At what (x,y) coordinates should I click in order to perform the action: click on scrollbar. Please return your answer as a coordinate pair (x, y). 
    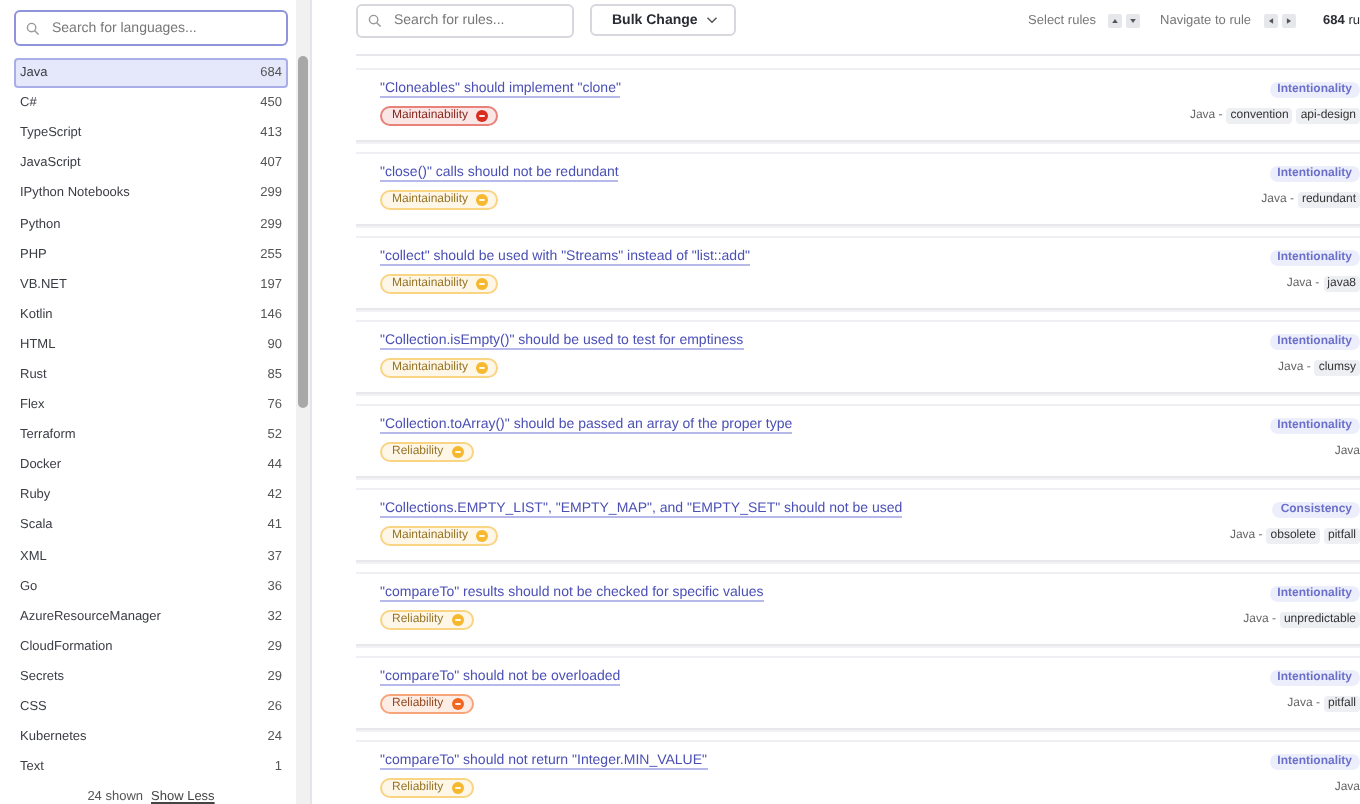
    Looking at the image, I should click on (303, 402).